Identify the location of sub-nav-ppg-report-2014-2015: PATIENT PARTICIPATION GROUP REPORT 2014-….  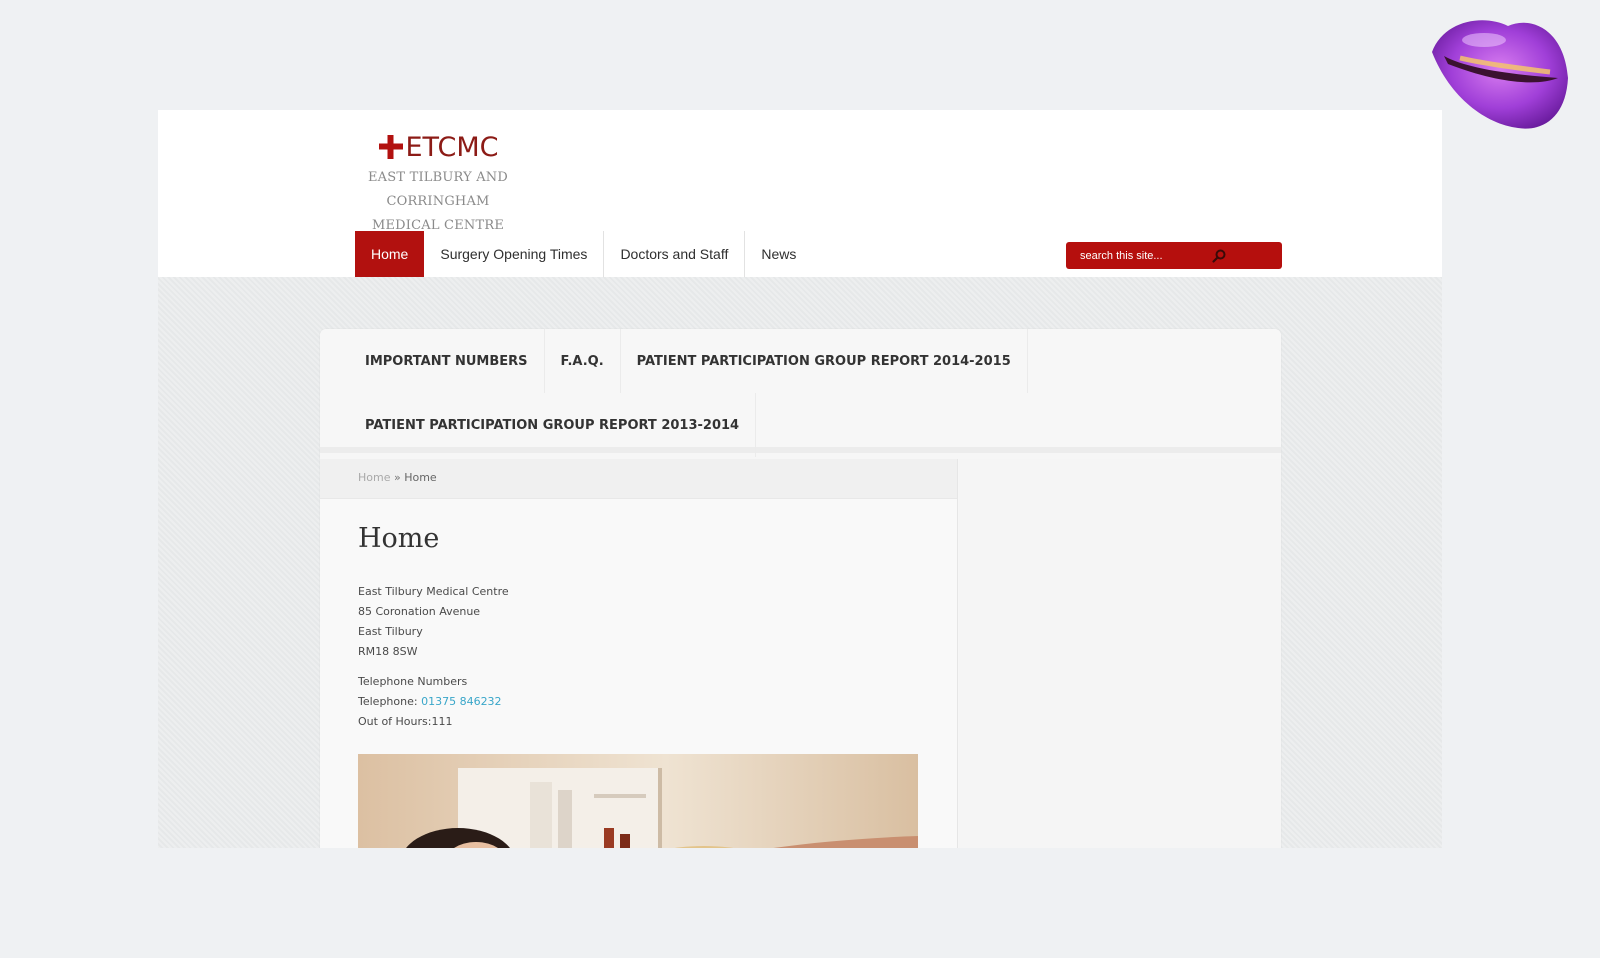
(824, 361).